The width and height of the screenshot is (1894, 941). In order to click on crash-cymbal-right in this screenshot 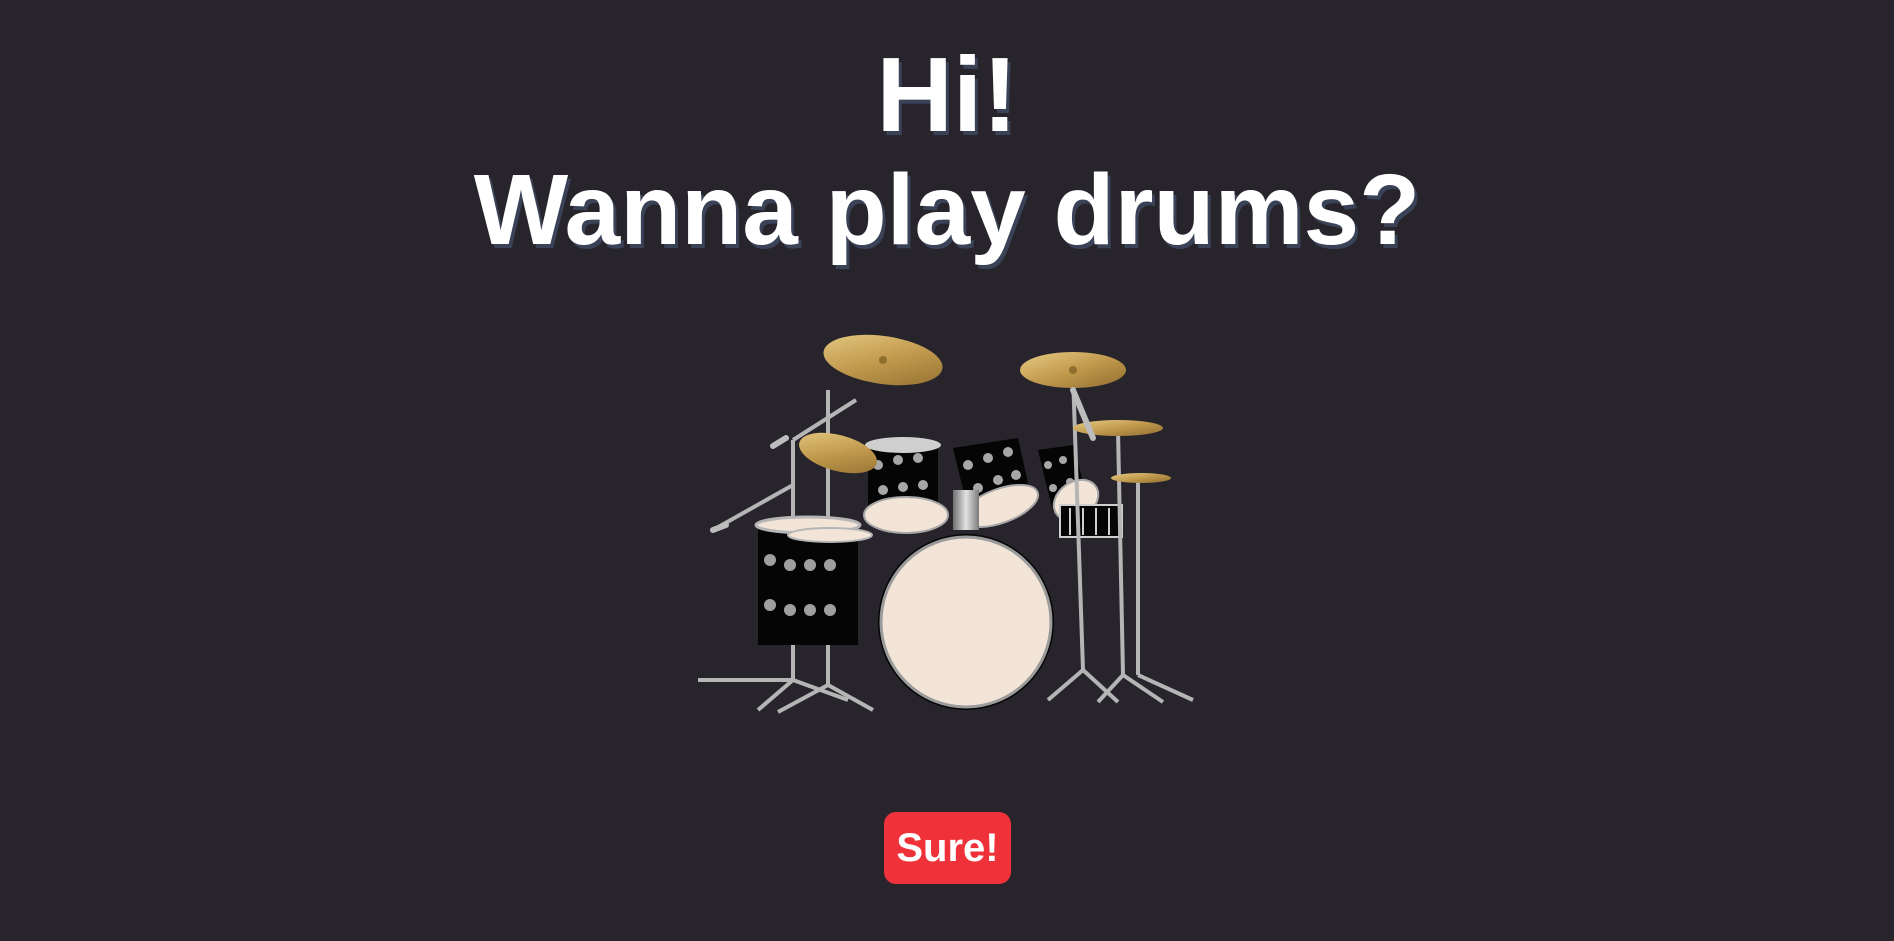, I will do `click(1073, 370)`.